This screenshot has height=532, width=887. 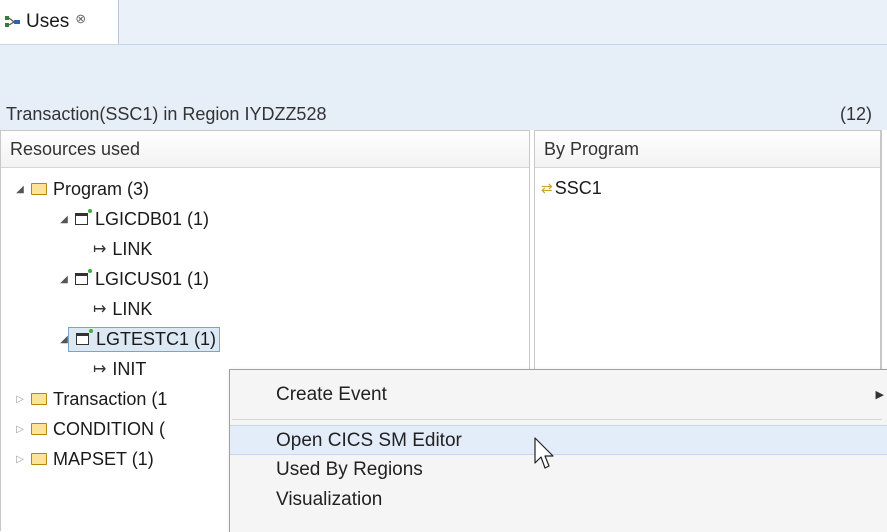 I want to click on tree-item-lgicus01: ◢ LGICUS01 (1), so click(x=133, y=279).